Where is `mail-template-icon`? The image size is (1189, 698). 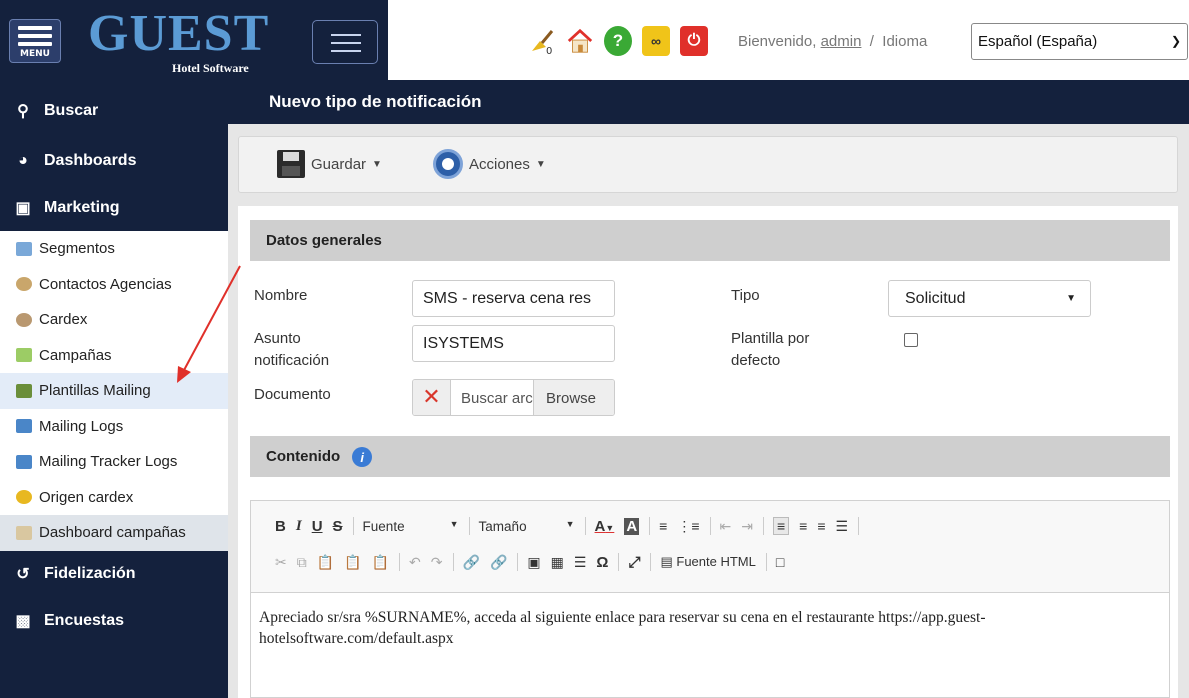 mail-template-icon is located at coordinates (24, 390).